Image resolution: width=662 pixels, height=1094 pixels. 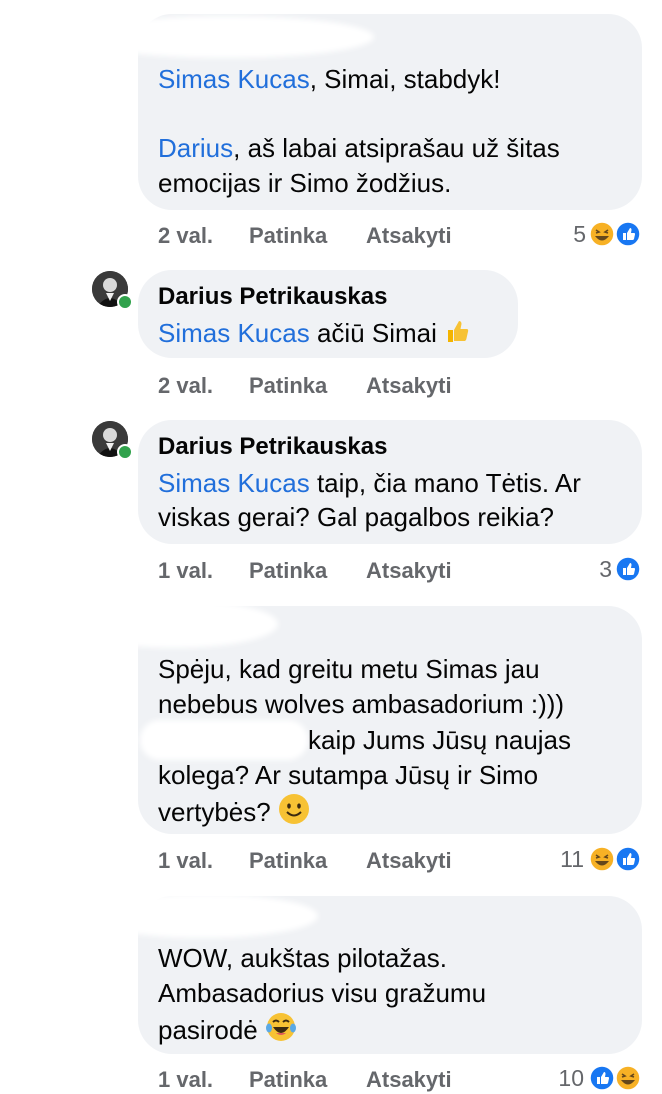 I want to click on tears-of-joy-emoji-icon, so click(x=280, y=1027).